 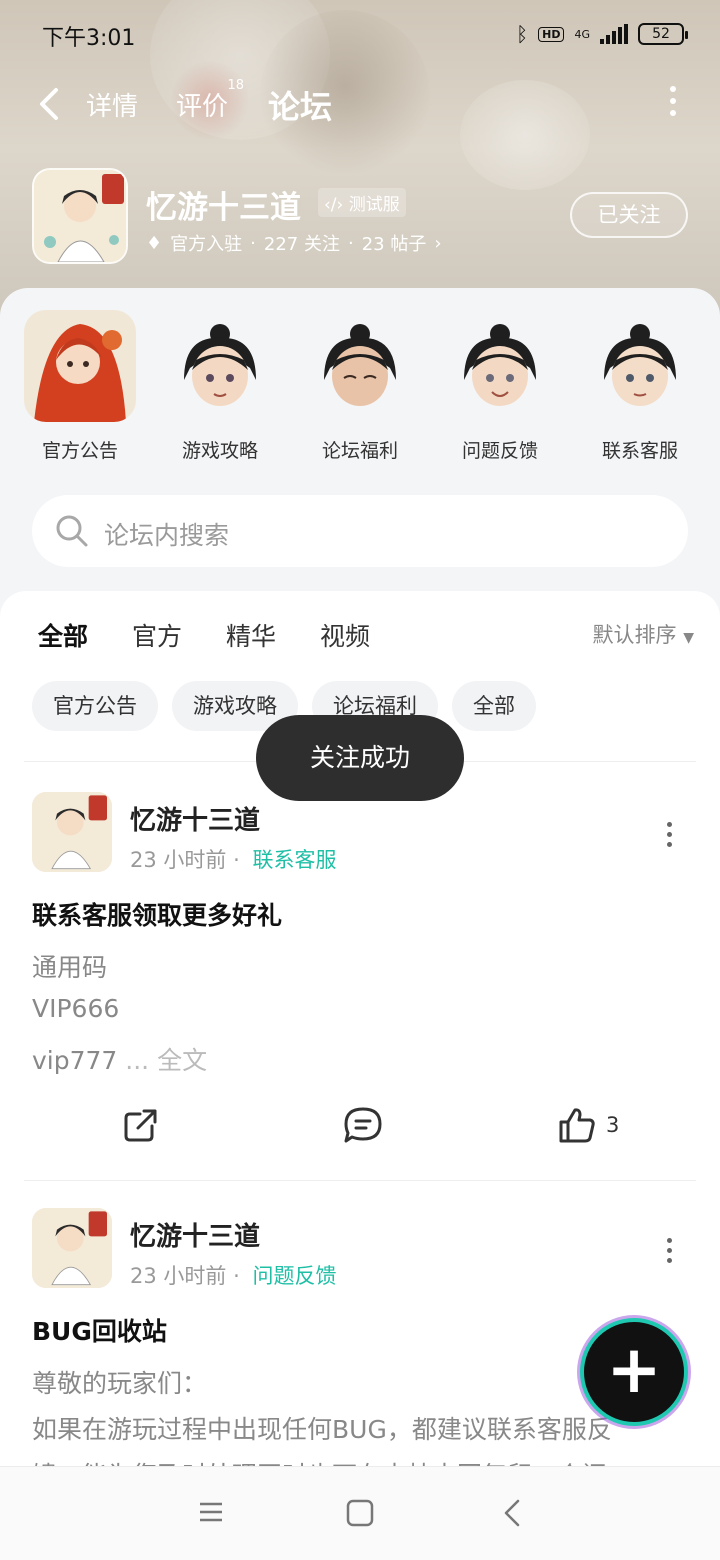 What do you see at coordinates (70, 967) in the screenshot?
I see `post-body-line: 通用码` at bounding box center [70, 967].